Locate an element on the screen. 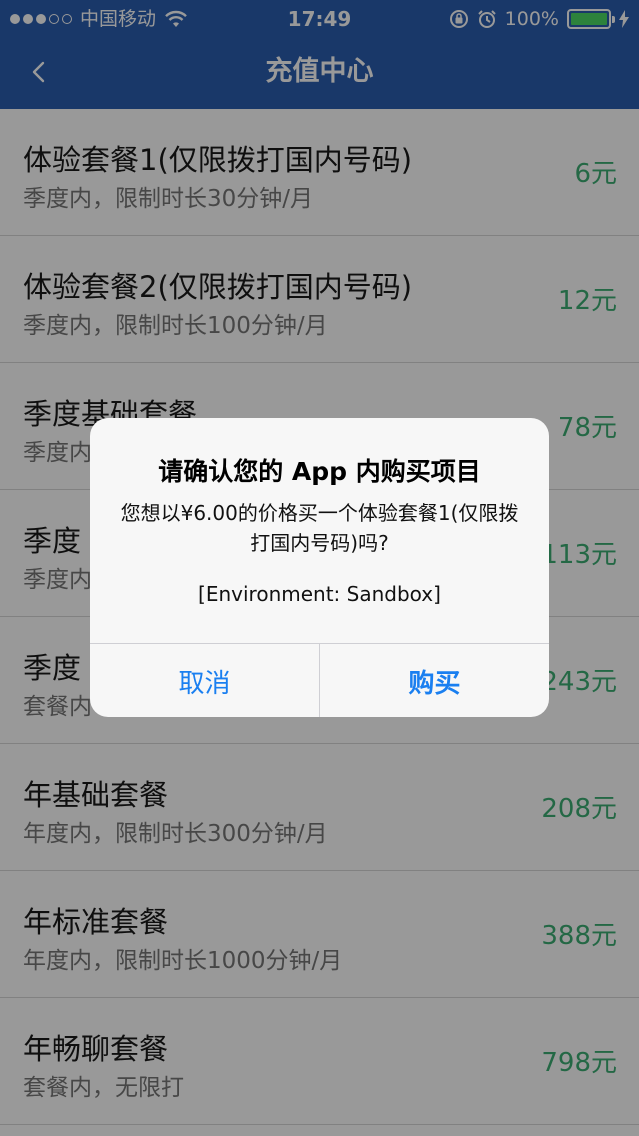 Image resolution: width=639 pixels, height=1136 pixels. dialog-button-bar: 取消 购买 is located at coordinates (319, 680).